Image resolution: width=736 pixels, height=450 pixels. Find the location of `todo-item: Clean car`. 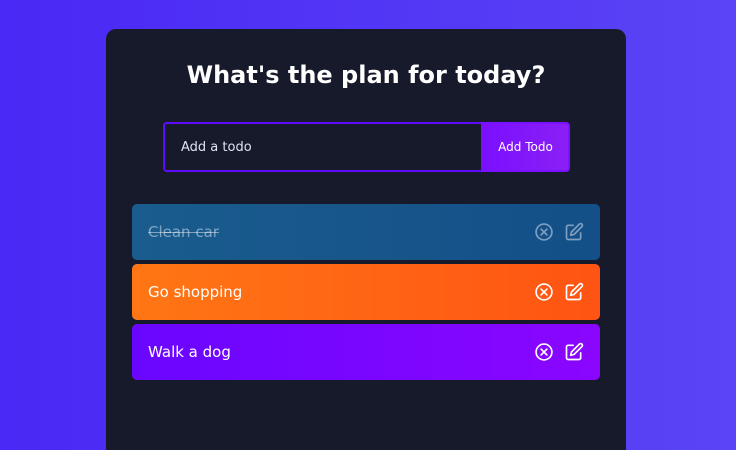

todo-item: Clean car is located at coordinates (366, 232).